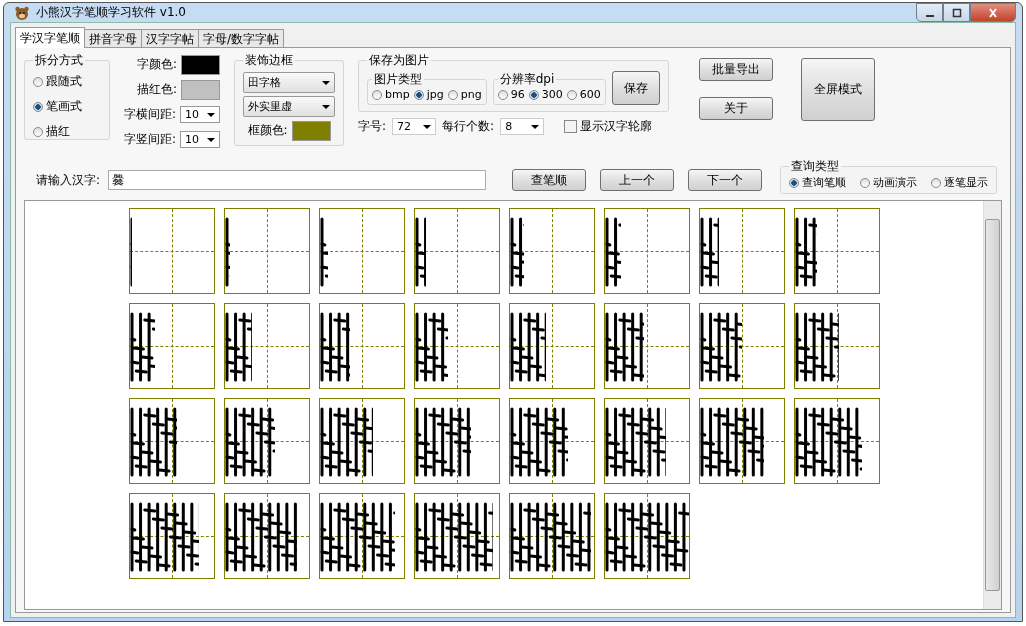 The height and width of the screenshot is (626, 1026). What do you see at coordinates (549, 180) in the screenshot?
I see `query-button: 查笔顺` at bounding box center [549, 180].